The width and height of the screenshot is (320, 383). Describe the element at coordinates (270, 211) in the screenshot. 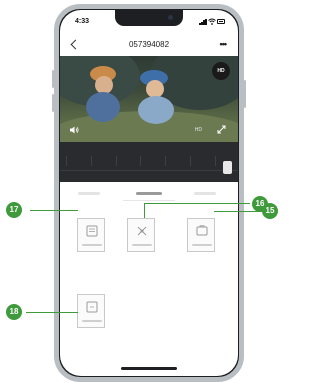

I see `callout-15: 15` at that location.